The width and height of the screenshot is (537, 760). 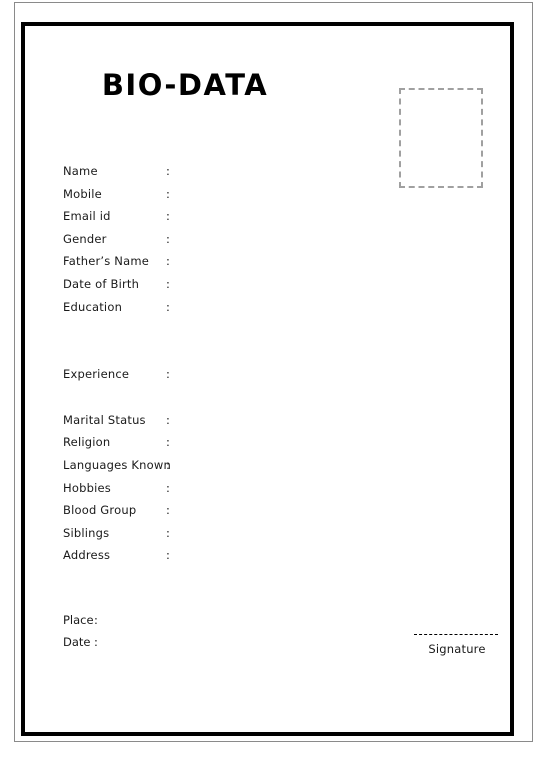 I want to click on field-row-marital-status: Marital Status :, so click(x=213, y=420).